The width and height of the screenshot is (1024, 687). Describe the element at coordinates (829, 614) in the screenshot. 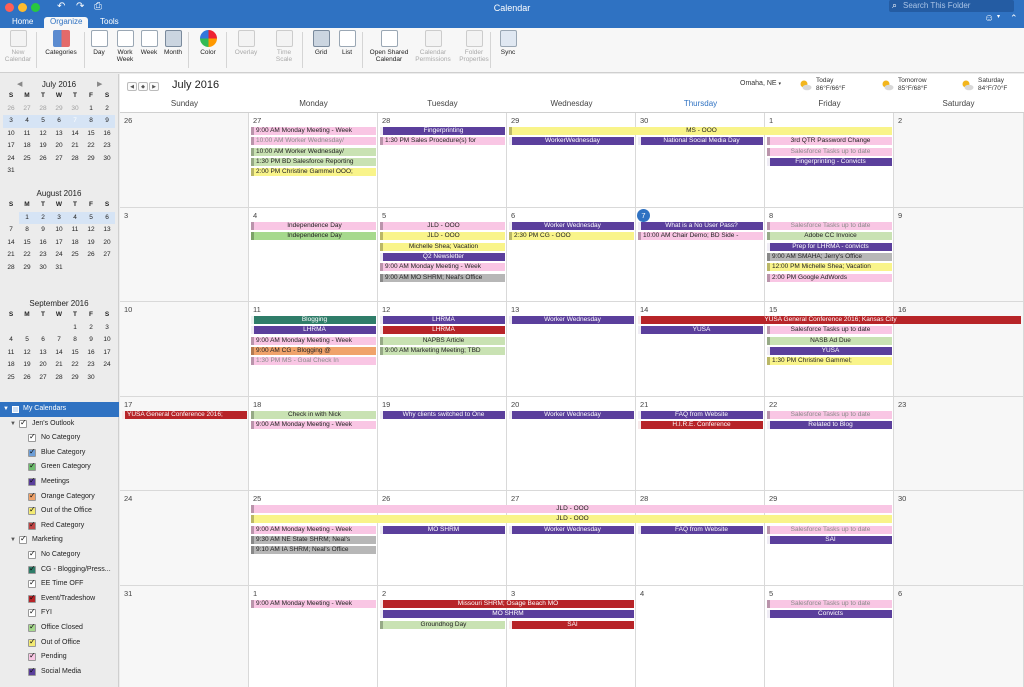

I see `calendar-event: Convicts` at that location.